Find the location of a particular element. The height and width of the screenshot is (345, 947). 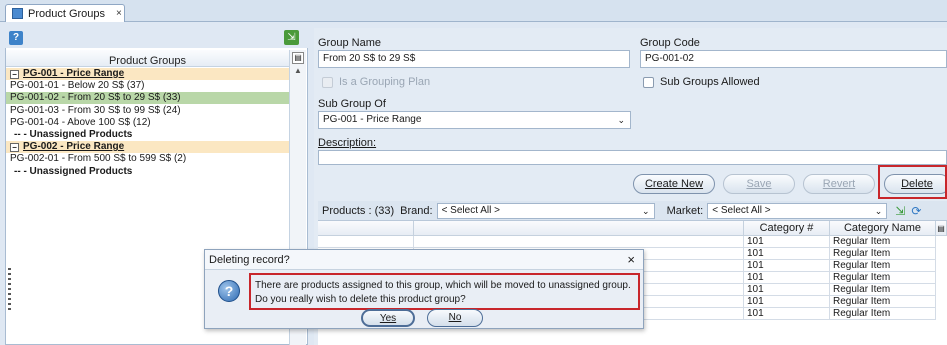

column-header-category-name: Category Name is located at coordinates (883, 228).